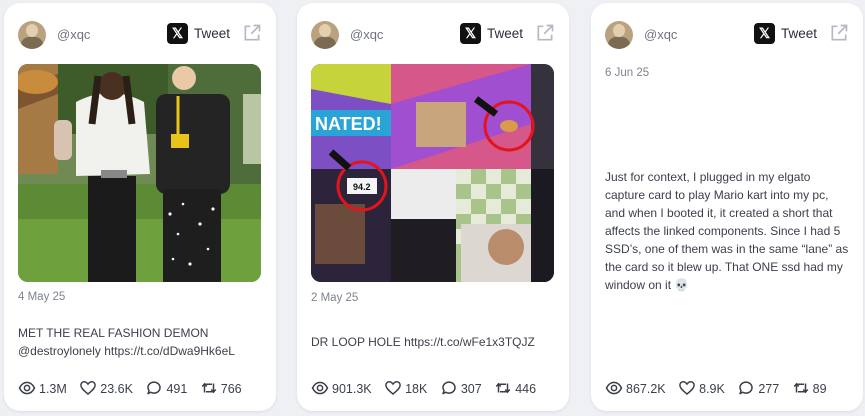 The height and width of the screenshot is (416, 865). What do you see at coordinates (352, 389) in the screenshot?
I see `views-count: 901.3K` at bounding box center [352, 389].